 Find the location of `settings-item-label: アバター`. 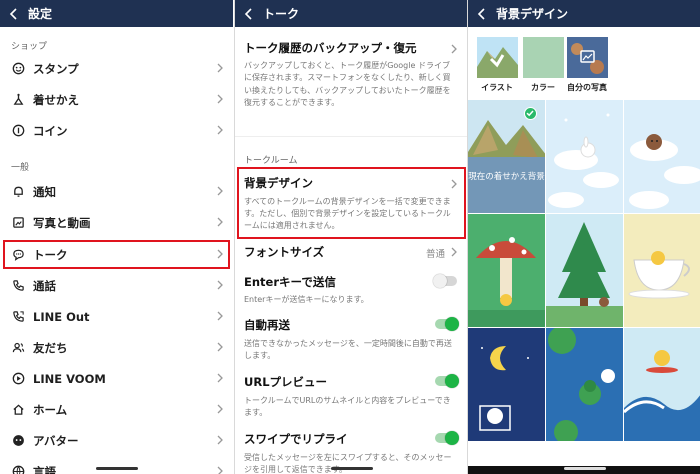

settings-item-label: アバター is located at coordinates (56, 440).